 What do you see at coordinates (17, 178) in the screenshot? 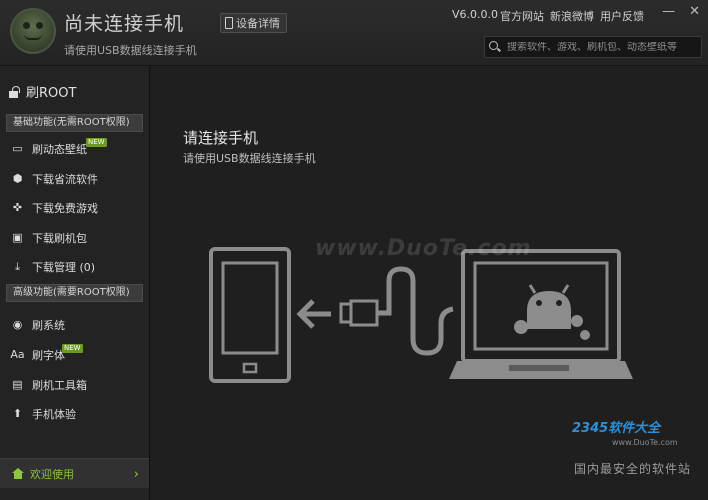
I see `box-icon: ⬢` at bounding box center [17, 178].